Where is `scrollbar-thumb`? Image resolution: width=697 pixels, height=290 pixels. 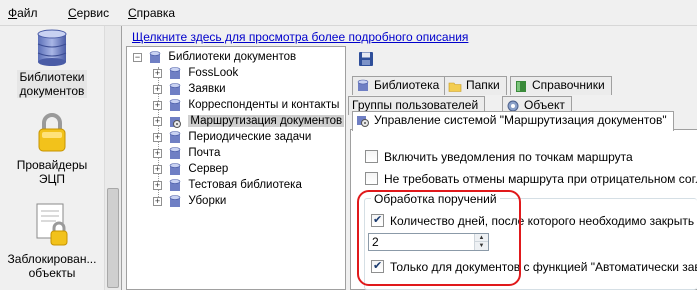 scrollbar-thumb is located at coordinates (113, 238).